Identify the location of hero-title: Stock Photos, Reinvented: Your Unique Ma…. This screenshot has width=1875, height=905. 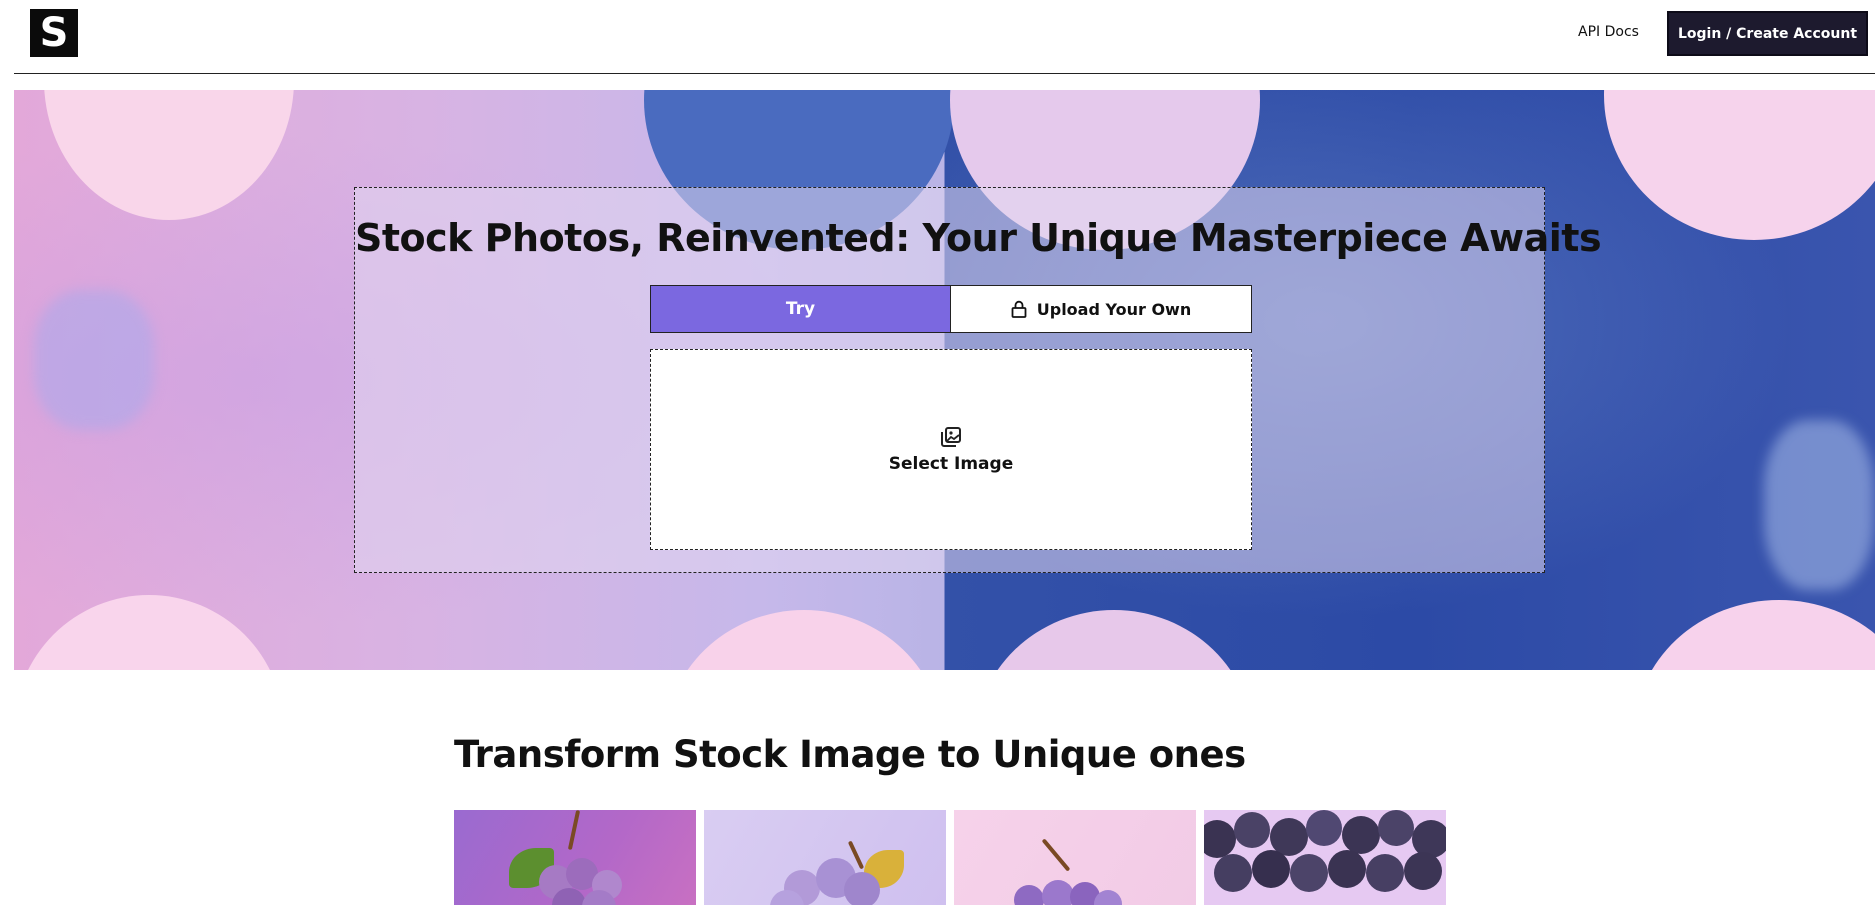
(978, 238).